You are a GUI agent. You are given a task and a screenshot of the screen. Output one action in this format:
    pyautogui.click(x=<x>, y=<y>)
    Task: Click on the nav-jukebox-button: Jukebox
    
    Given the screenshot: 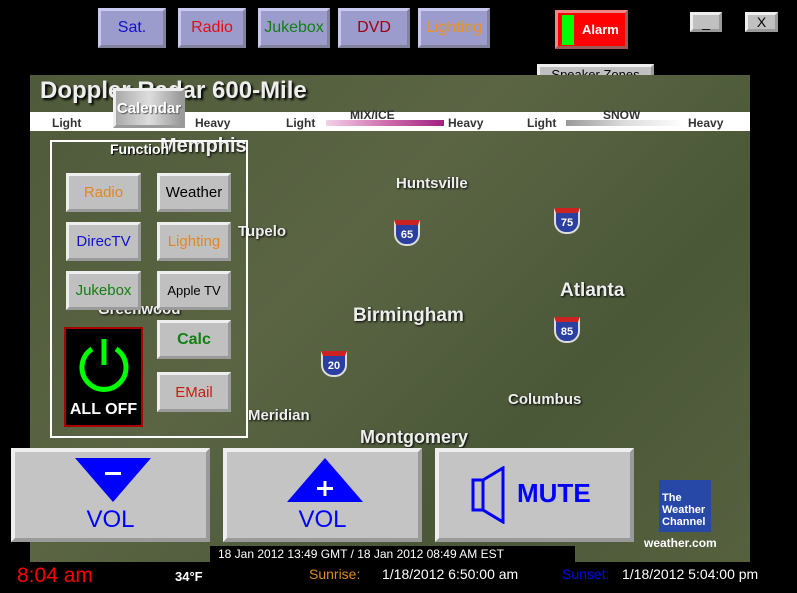 What is the action you would take?
    pyautogui.click(x=294, y=28)
    